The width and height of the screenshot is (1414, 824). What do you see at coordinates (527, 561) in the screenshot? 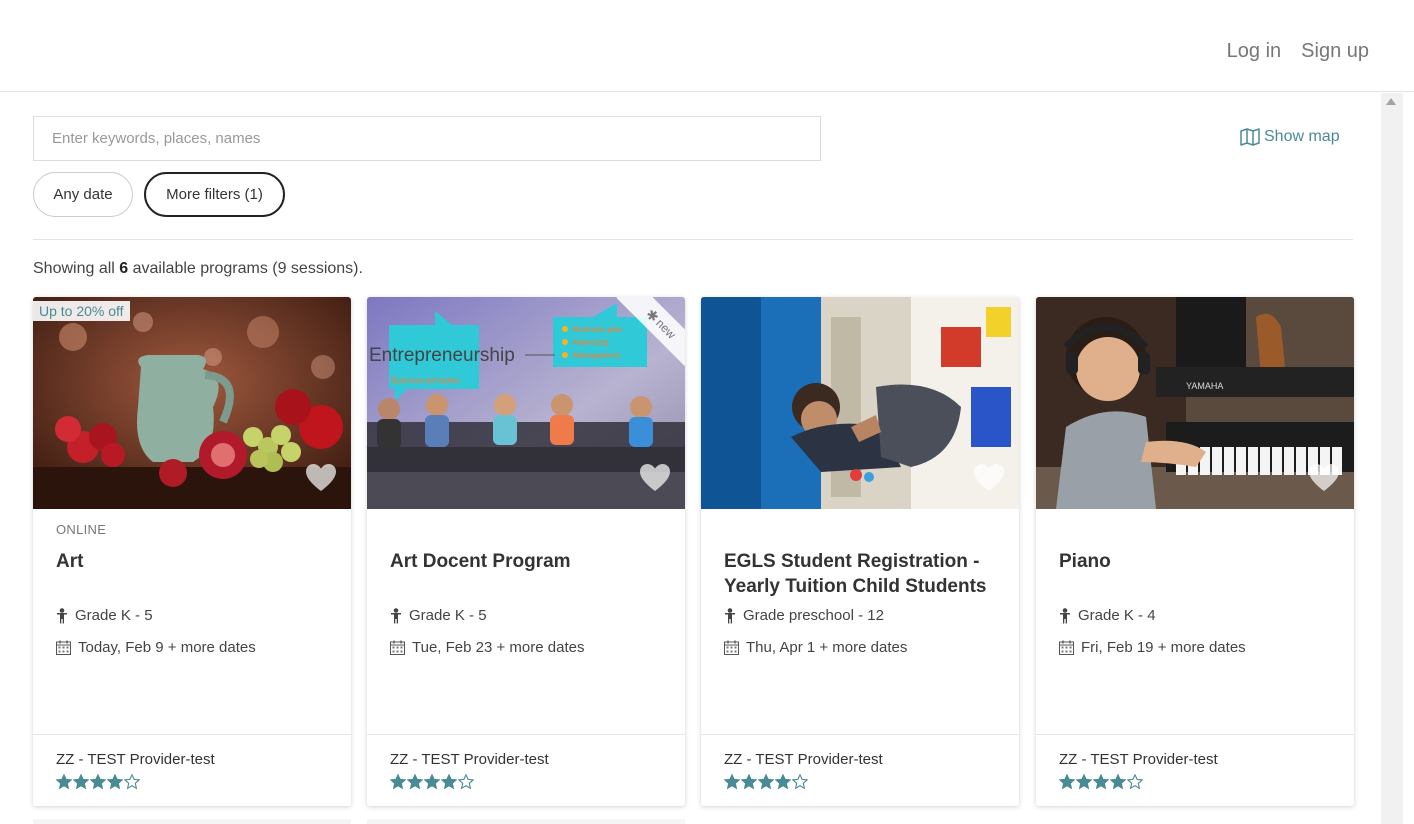
I see `program-title: Art Docent Program` at bounding box center [527, 561].